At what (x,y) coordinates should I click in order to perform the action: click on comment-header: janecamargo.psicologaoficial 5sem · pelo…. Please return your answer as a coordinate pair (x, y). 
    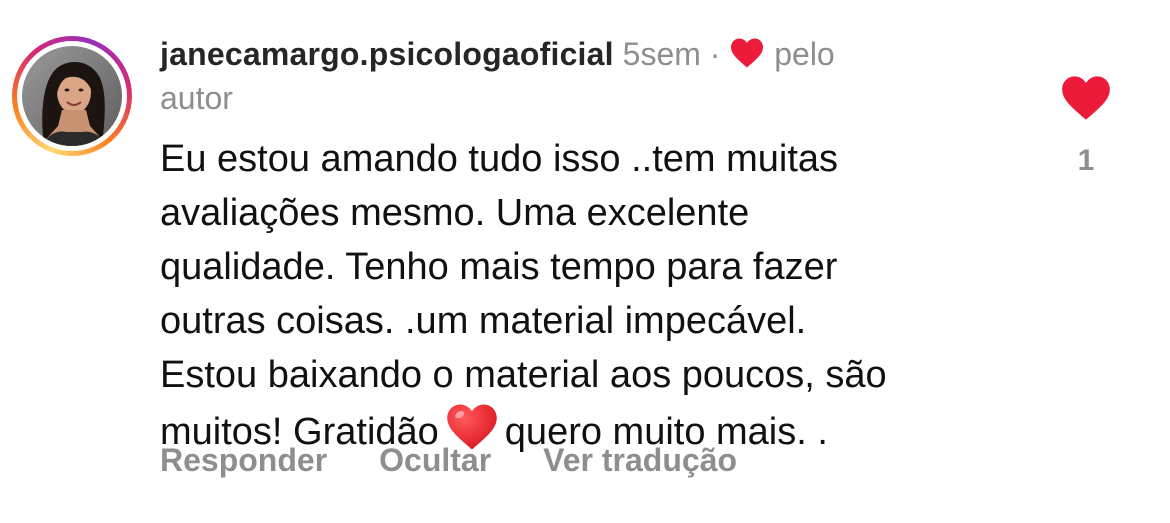
    Looking at the image, I should click on (560, 76).